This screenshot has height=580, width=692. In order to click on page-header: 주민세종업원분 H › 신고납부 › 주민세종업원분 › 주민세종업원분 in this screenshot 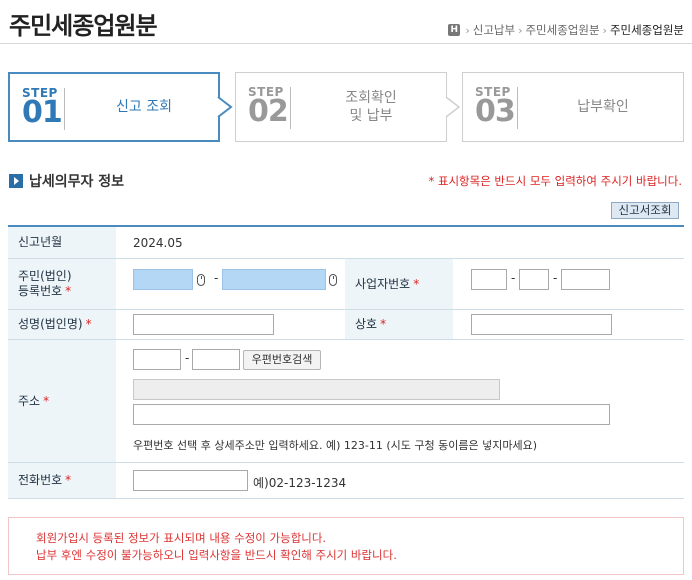, I will do `click(346, 22)`.